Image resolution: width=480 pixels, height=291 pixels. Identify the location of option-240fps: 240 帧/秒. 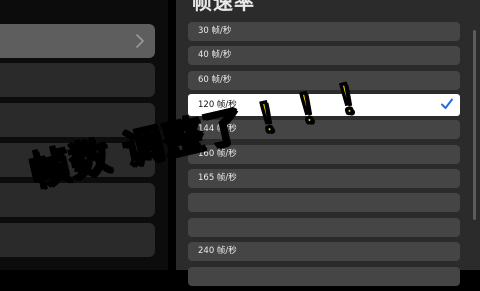
(324, 252).